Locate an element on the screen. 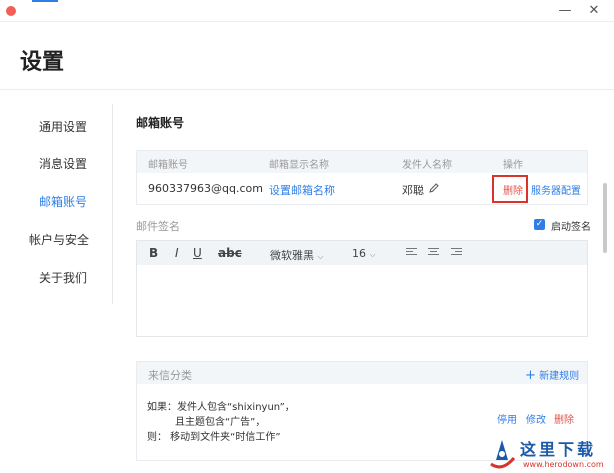  minimize-icon: — is located at coordinates (565, 11).